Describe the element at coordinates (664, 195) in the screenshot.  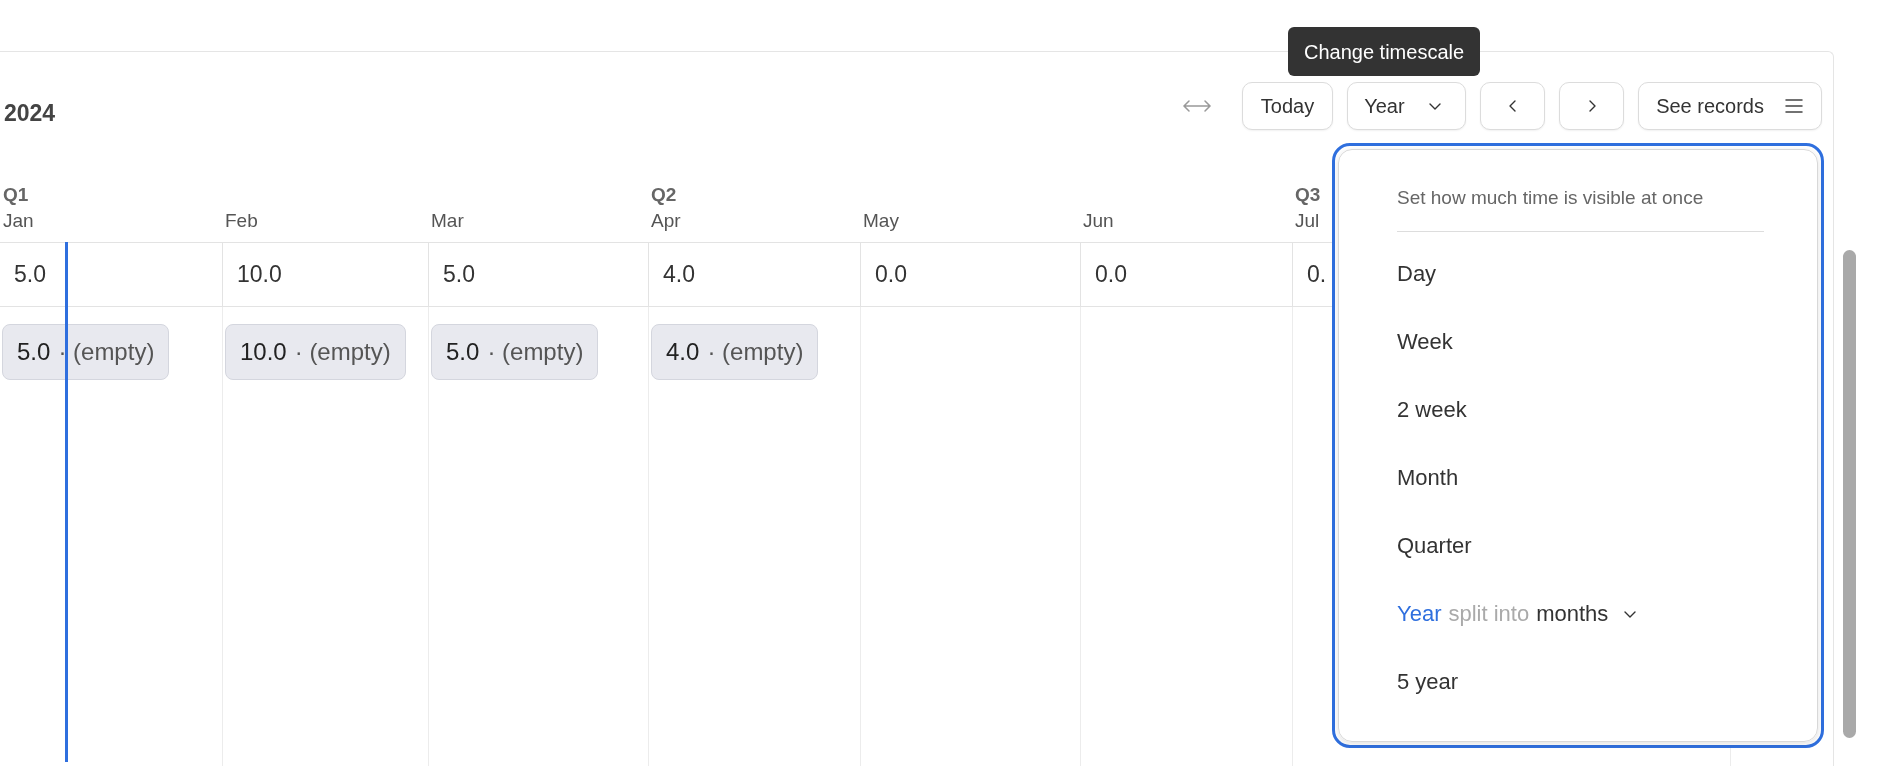
I see `quarter-label: Q2` at that location.